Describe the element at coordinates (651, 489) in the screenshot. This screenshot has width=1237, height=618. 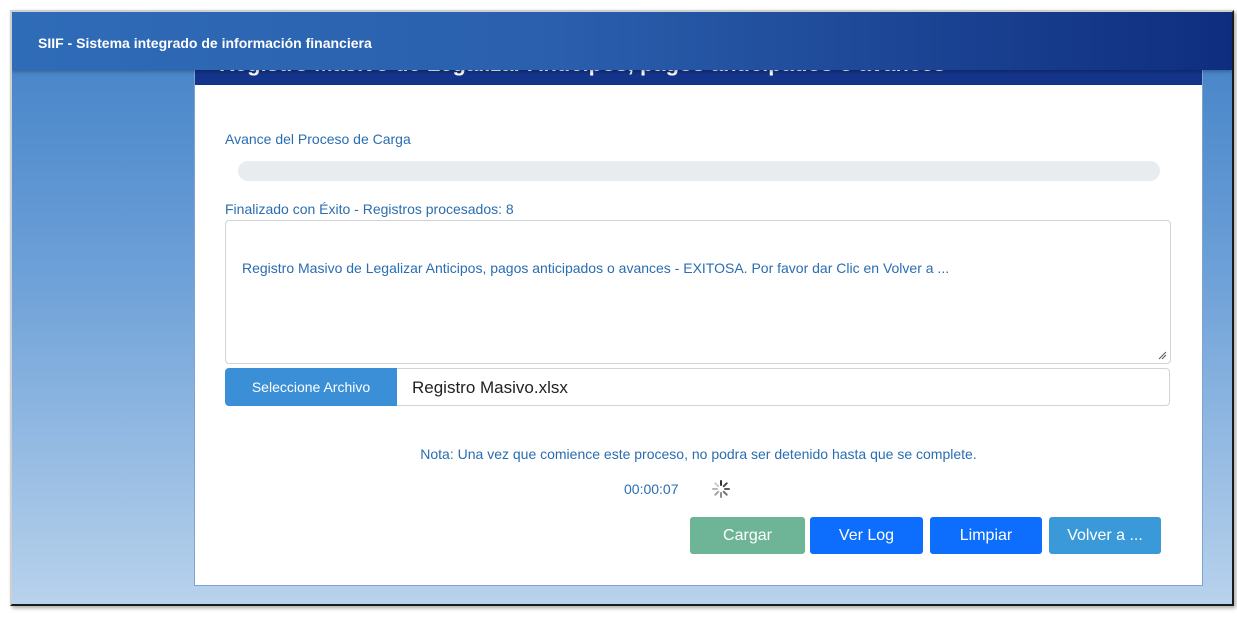
I see `elapsed-timer: 00:00:07` at that location.